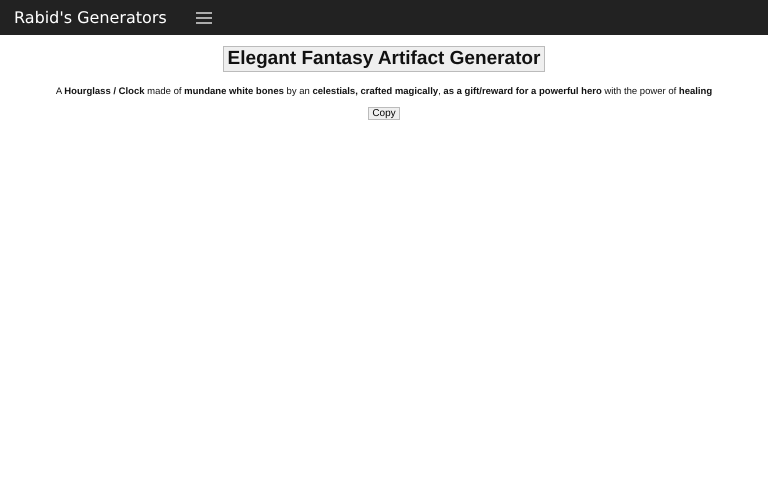 The height and width of the screenshot is (480, 768). I want to click on result-text: A Hourglass / Clock made of mundane white bones by an celestials, crafted magically, as a gift/reward for a powerful hero with the power of healing, so click(384, 91).